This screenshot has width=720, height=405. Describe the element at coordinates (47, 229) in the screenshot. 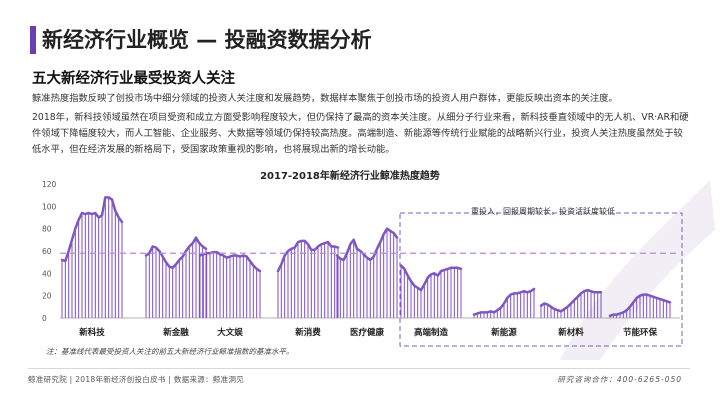

I see `y-tick-label: 80` at that location.